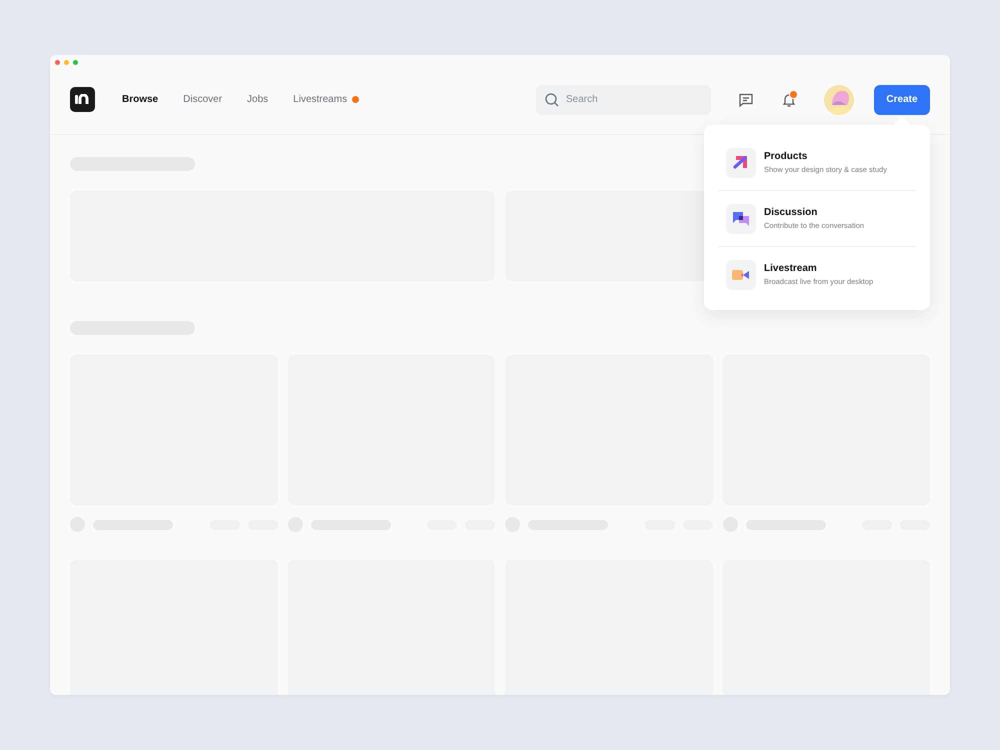 This screenshot has height=750, width=1000. What do you see at coordinates (202, 99) in the screenshot?
I see `nav-link: Discover` at bounding box center [202, 99].